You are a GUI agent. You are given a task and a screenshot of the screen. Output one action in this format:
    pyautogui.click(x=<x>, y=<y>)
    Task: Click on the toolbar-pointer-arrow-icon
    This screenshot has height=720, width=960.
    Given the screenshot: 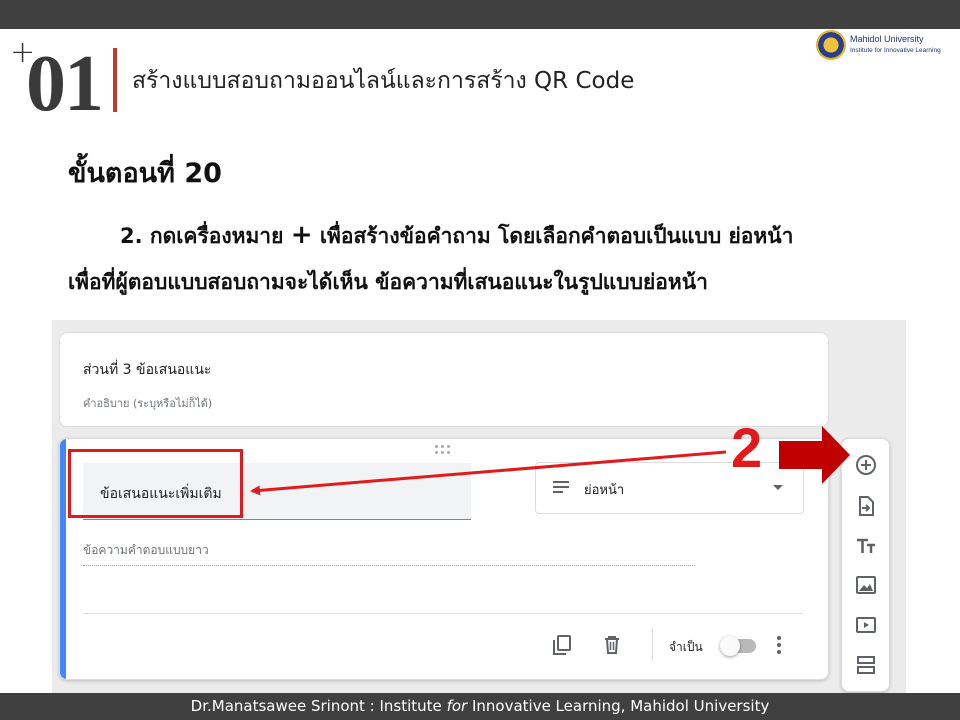 What is the action you would take?
    pyautogui.click(x=814, y=455)
    